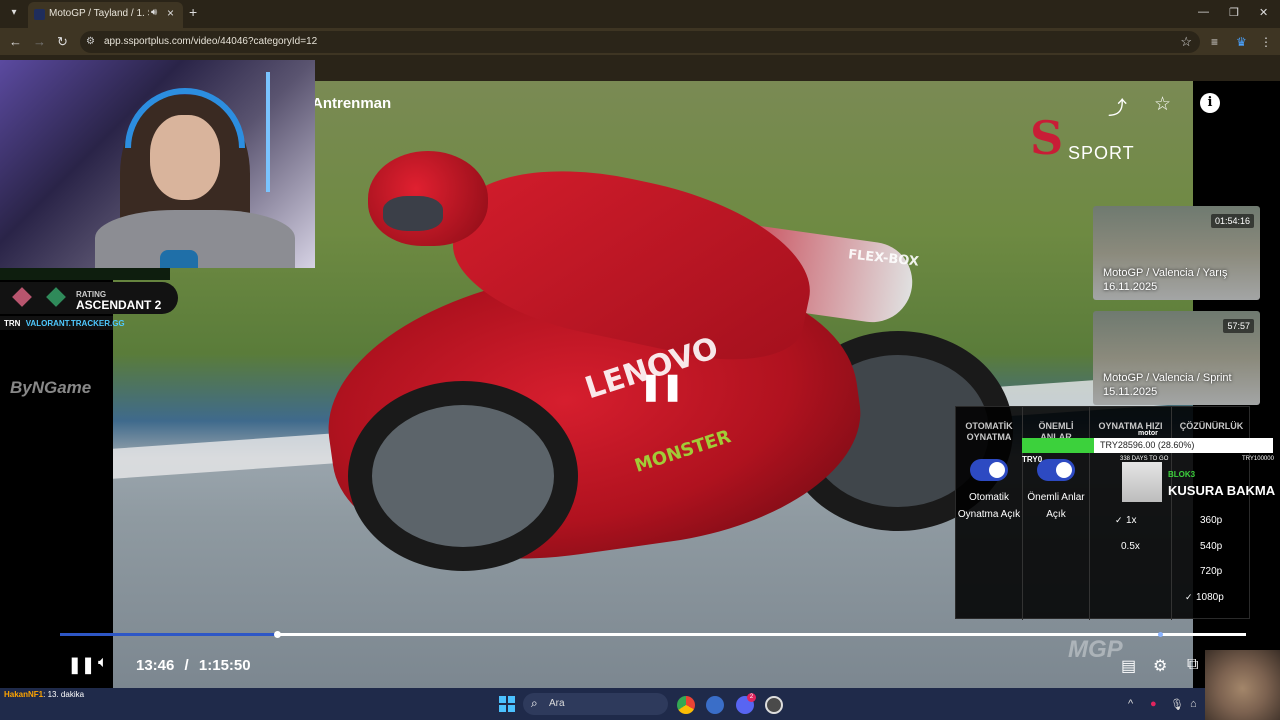 The image size is (1280, 720). I want to click on seek-bar-progress, so click(169, 634).